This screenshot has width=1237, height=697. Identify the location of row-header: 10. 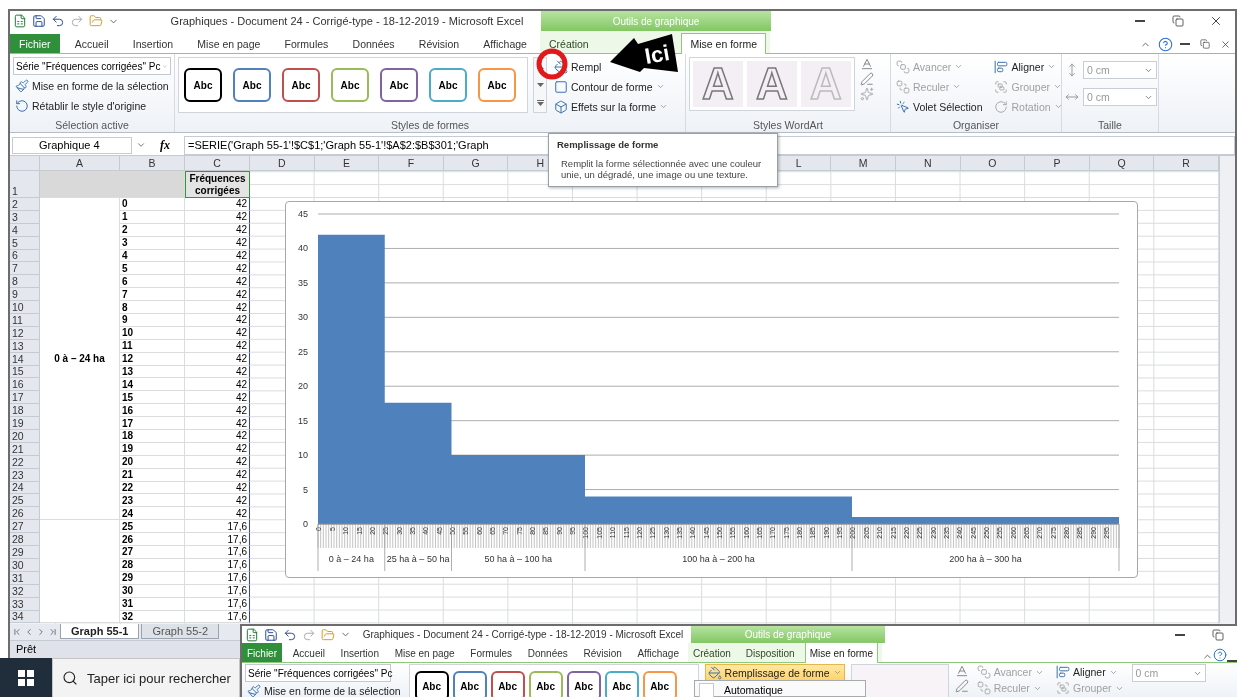
(25, 307).